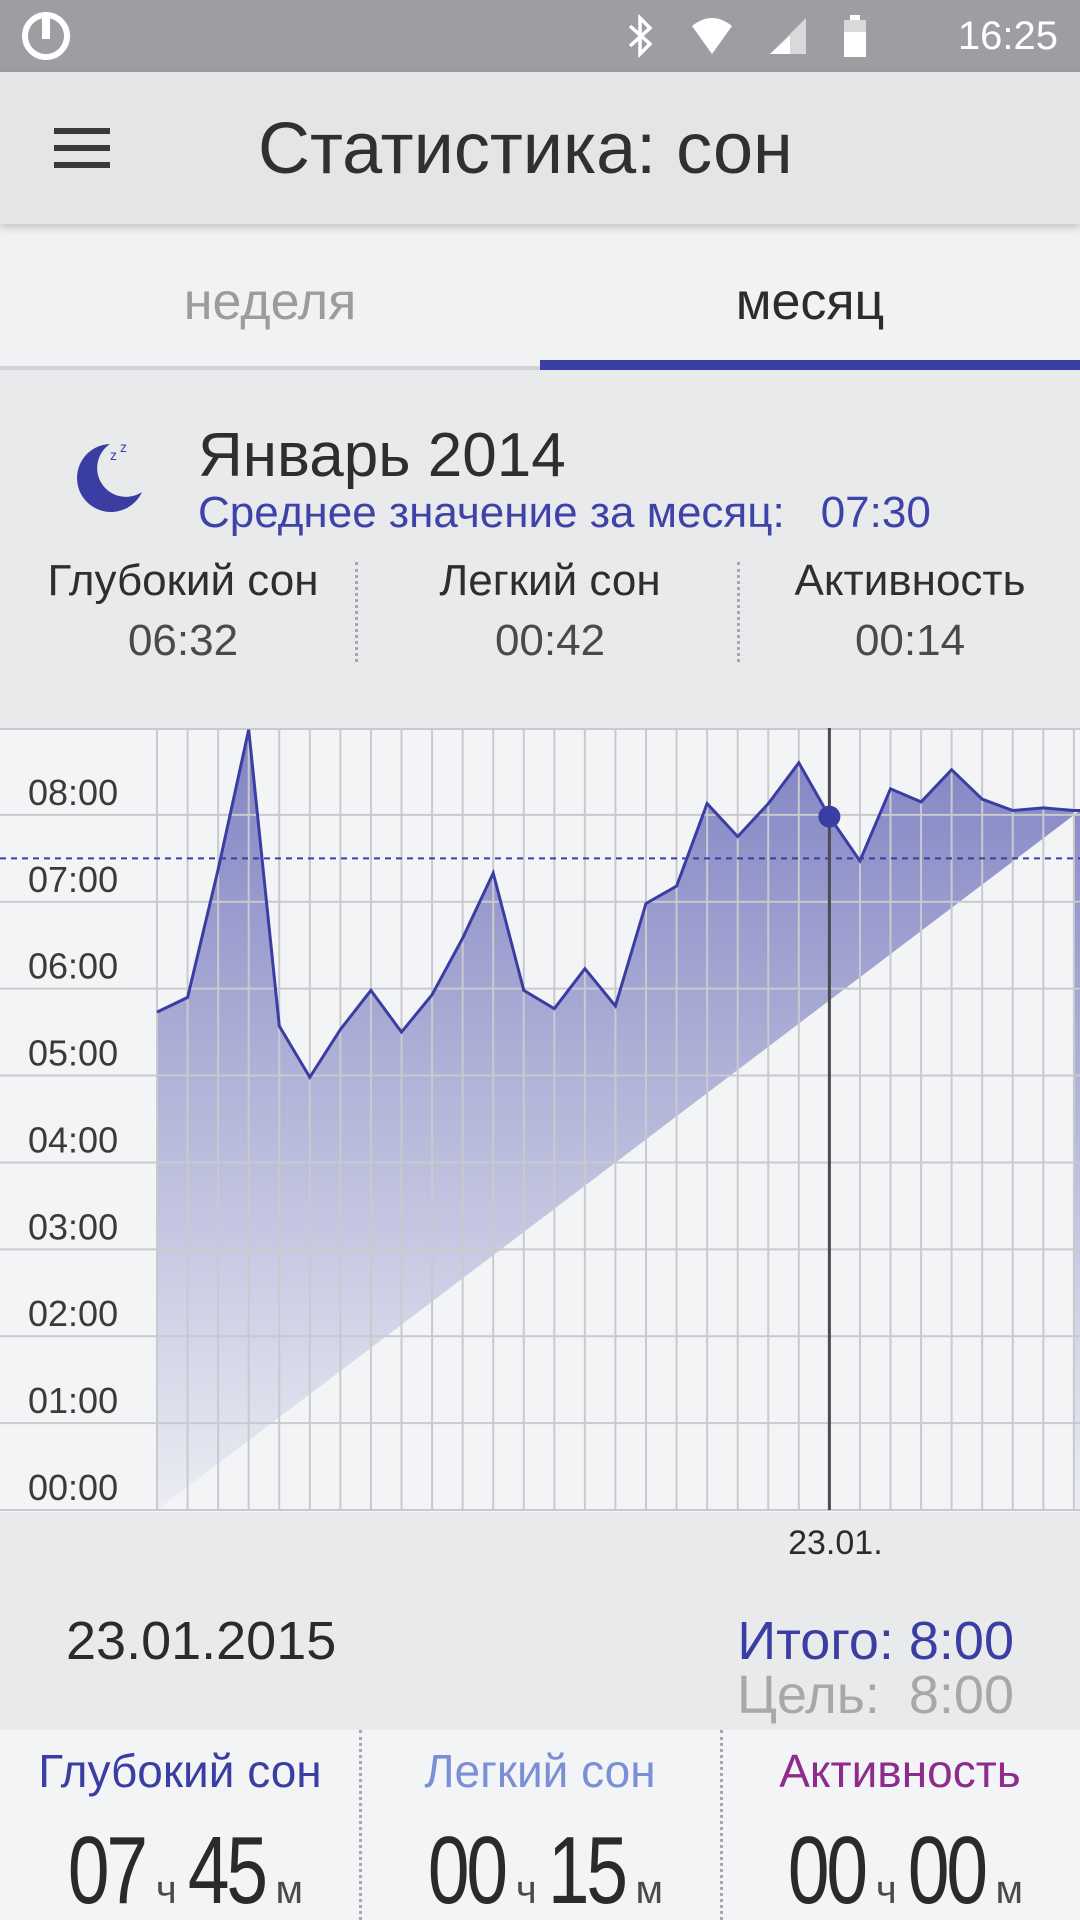  I want to click on status-bar: 16:25, so click(540, 36).